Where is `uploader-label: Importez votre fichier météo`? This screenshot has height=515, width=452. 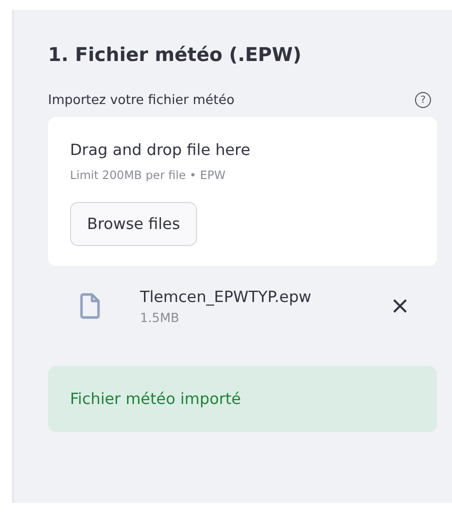
uploader-label: Importez votre fichier météo is located at coordinates (141, 100).